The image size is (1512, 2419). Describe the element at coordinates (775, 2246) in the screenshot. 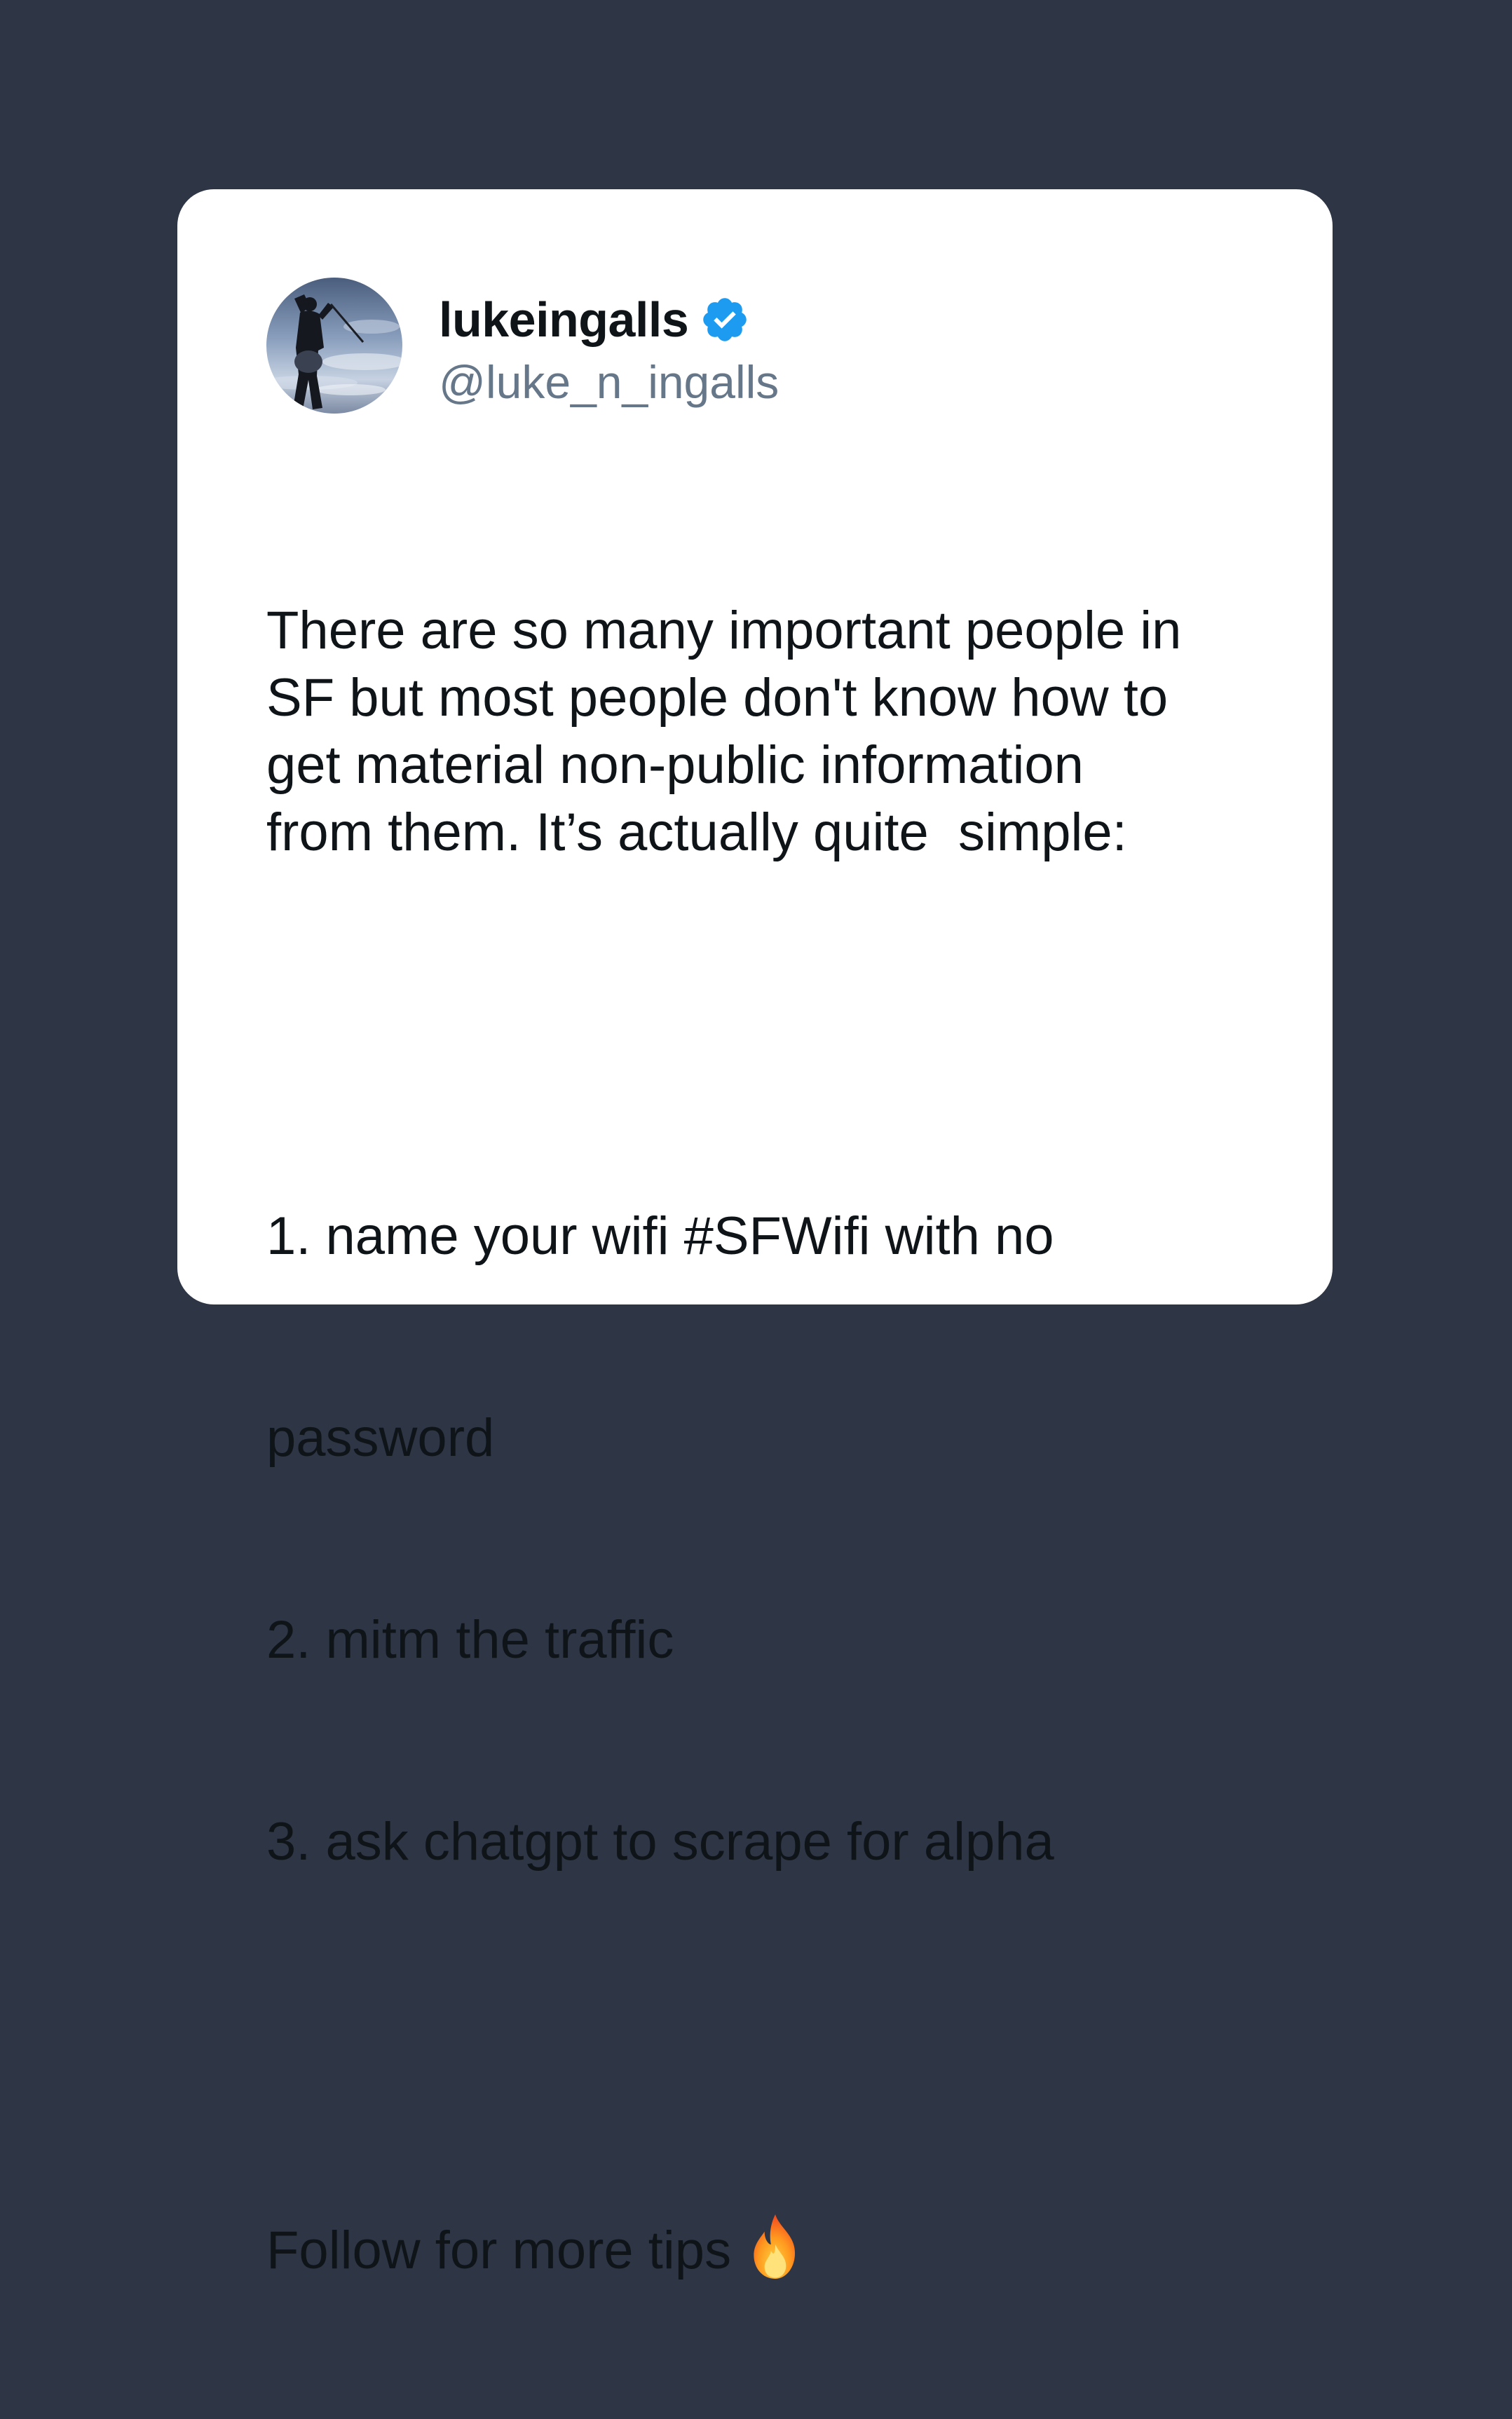

I see `fire-icon` at that location.